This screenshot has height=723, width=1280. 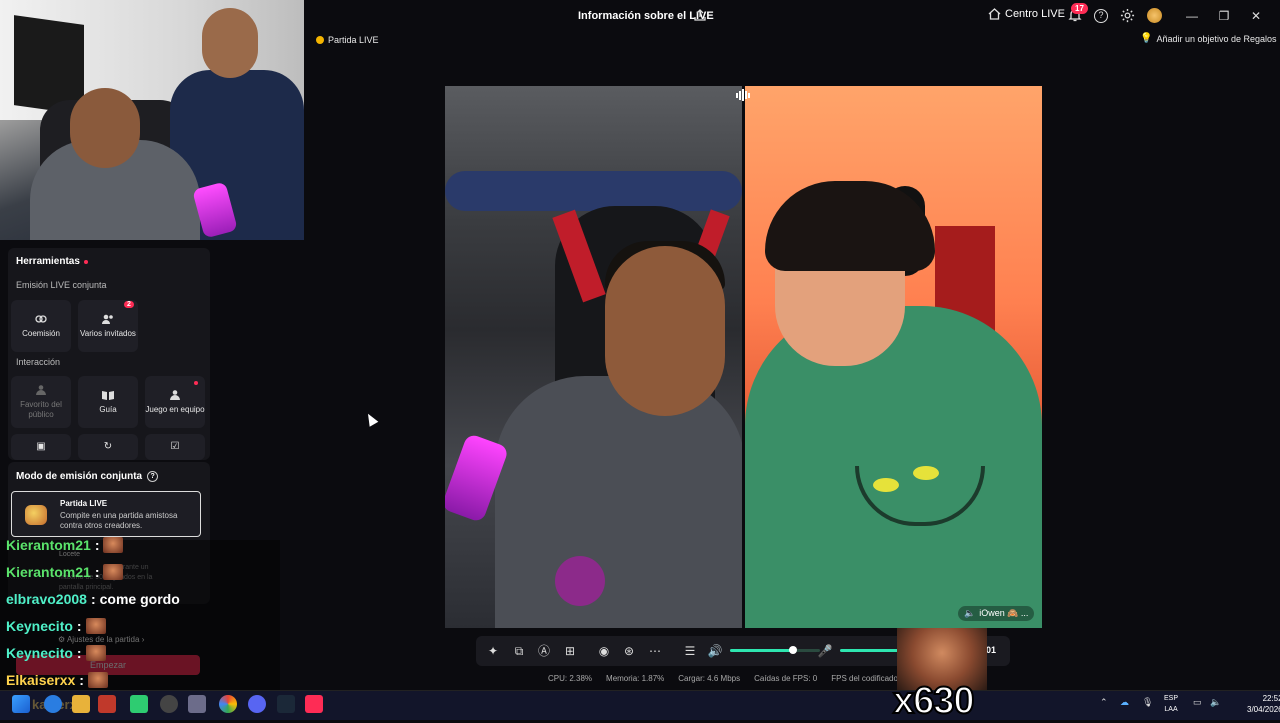 I want to click on chat-message: Elkaiserxx:, so click(x=57, y=680).